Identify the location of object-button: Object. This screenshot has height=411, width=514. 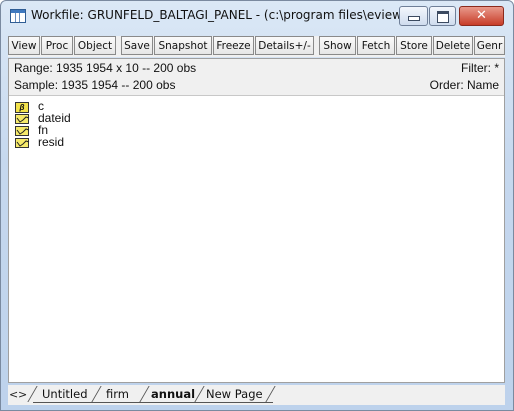
(95, 45).